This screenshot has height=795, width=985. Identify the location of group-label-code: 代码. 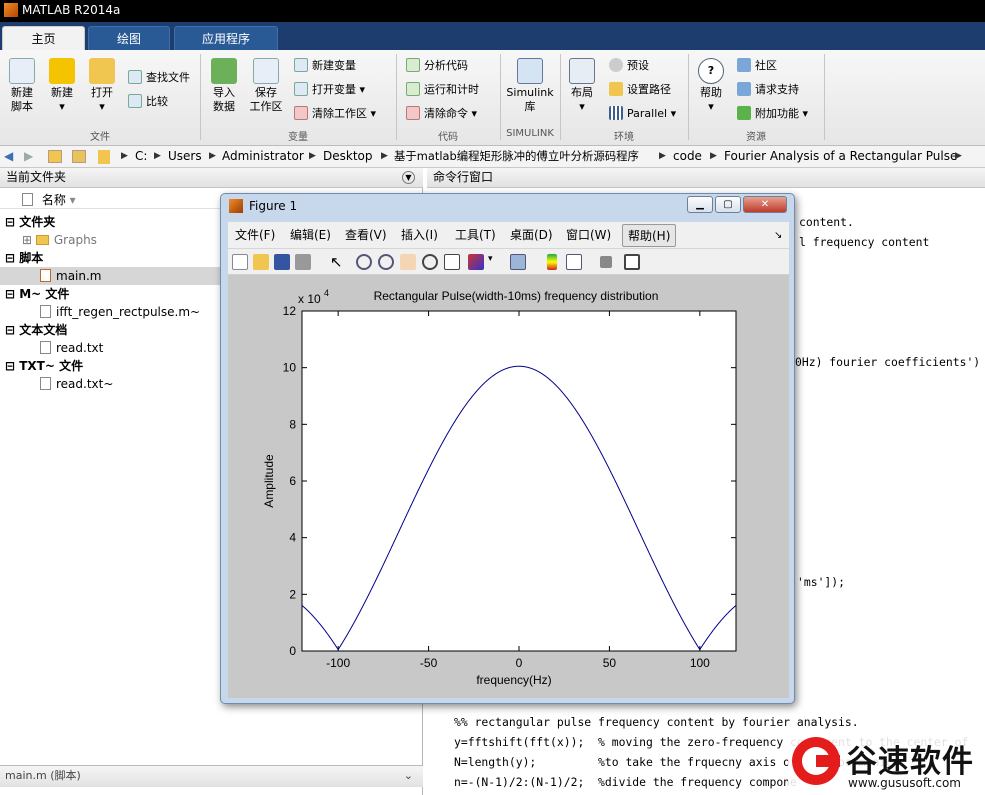
(448, 137).